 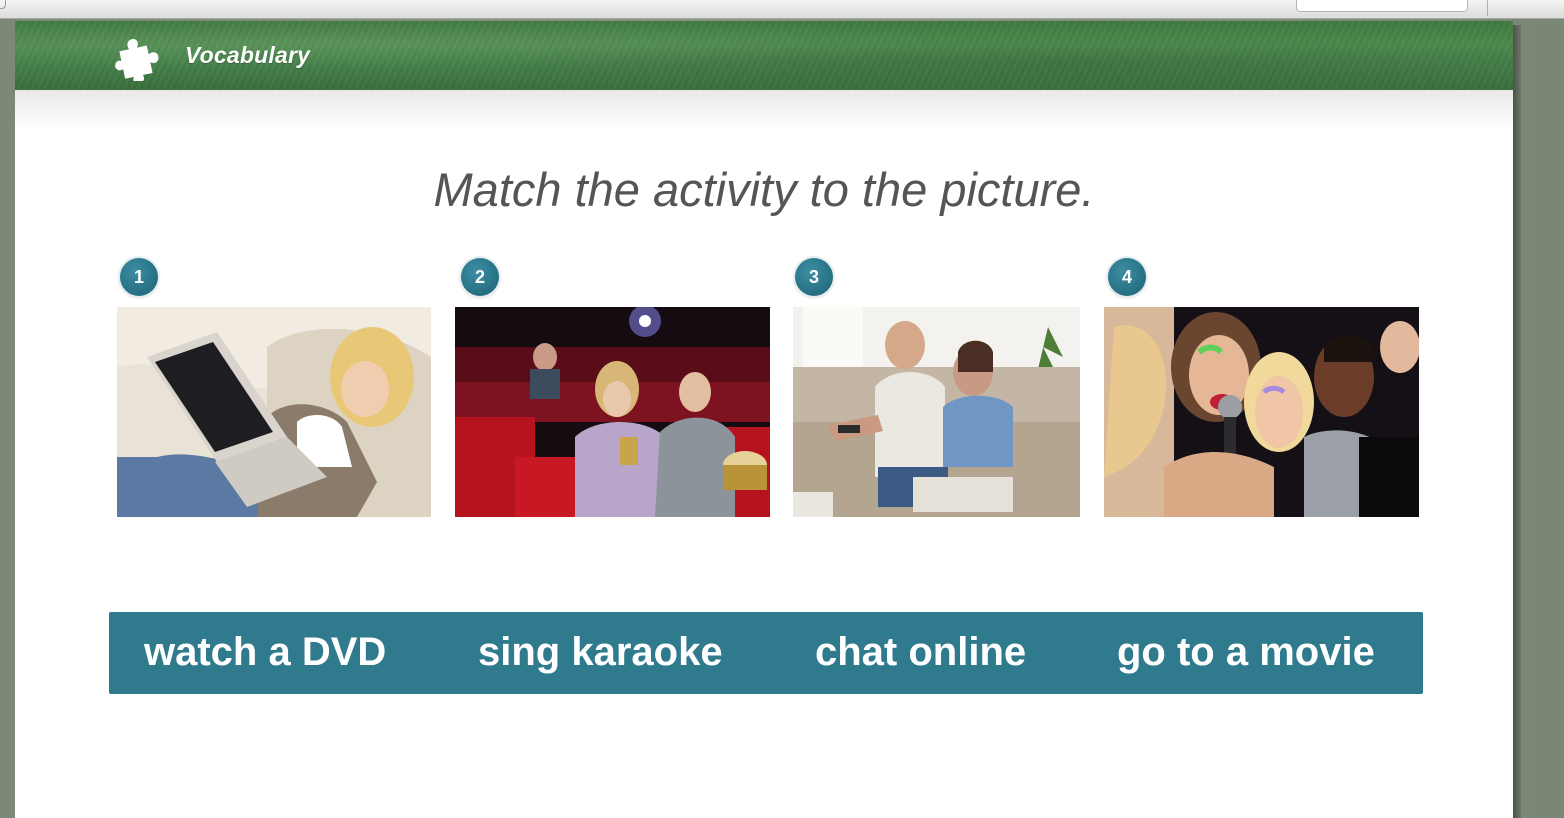 What do you see at coordinates (1517, 421) in the screenshot?
I see `slide-edge-shadow` at bounding box center [1517, 421].